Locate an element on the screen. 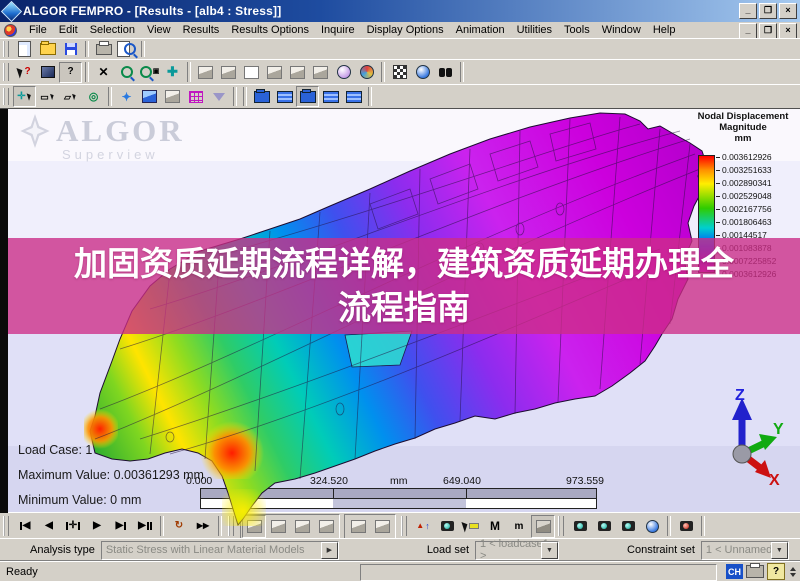  restore-button: ❐ is located at coordinates (768, 11).